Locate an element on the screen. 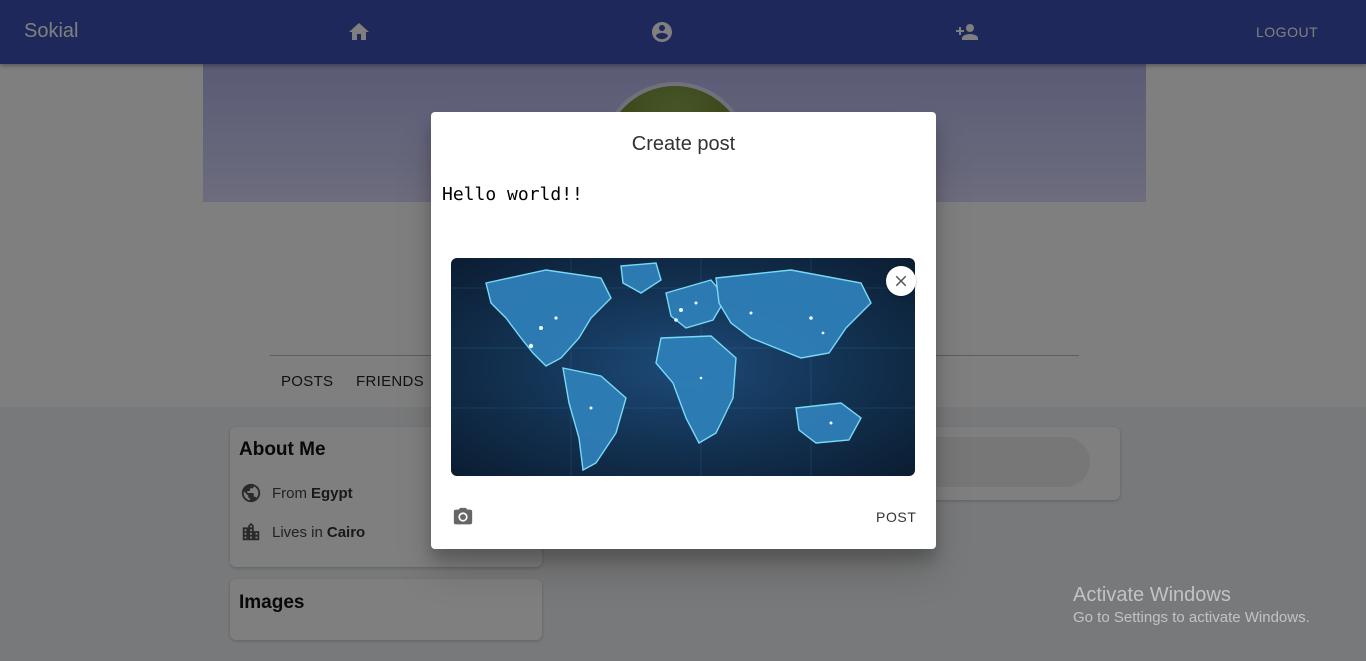 The image size is (1366, 661). world-map-graphic is located at coordinates (683, 367).